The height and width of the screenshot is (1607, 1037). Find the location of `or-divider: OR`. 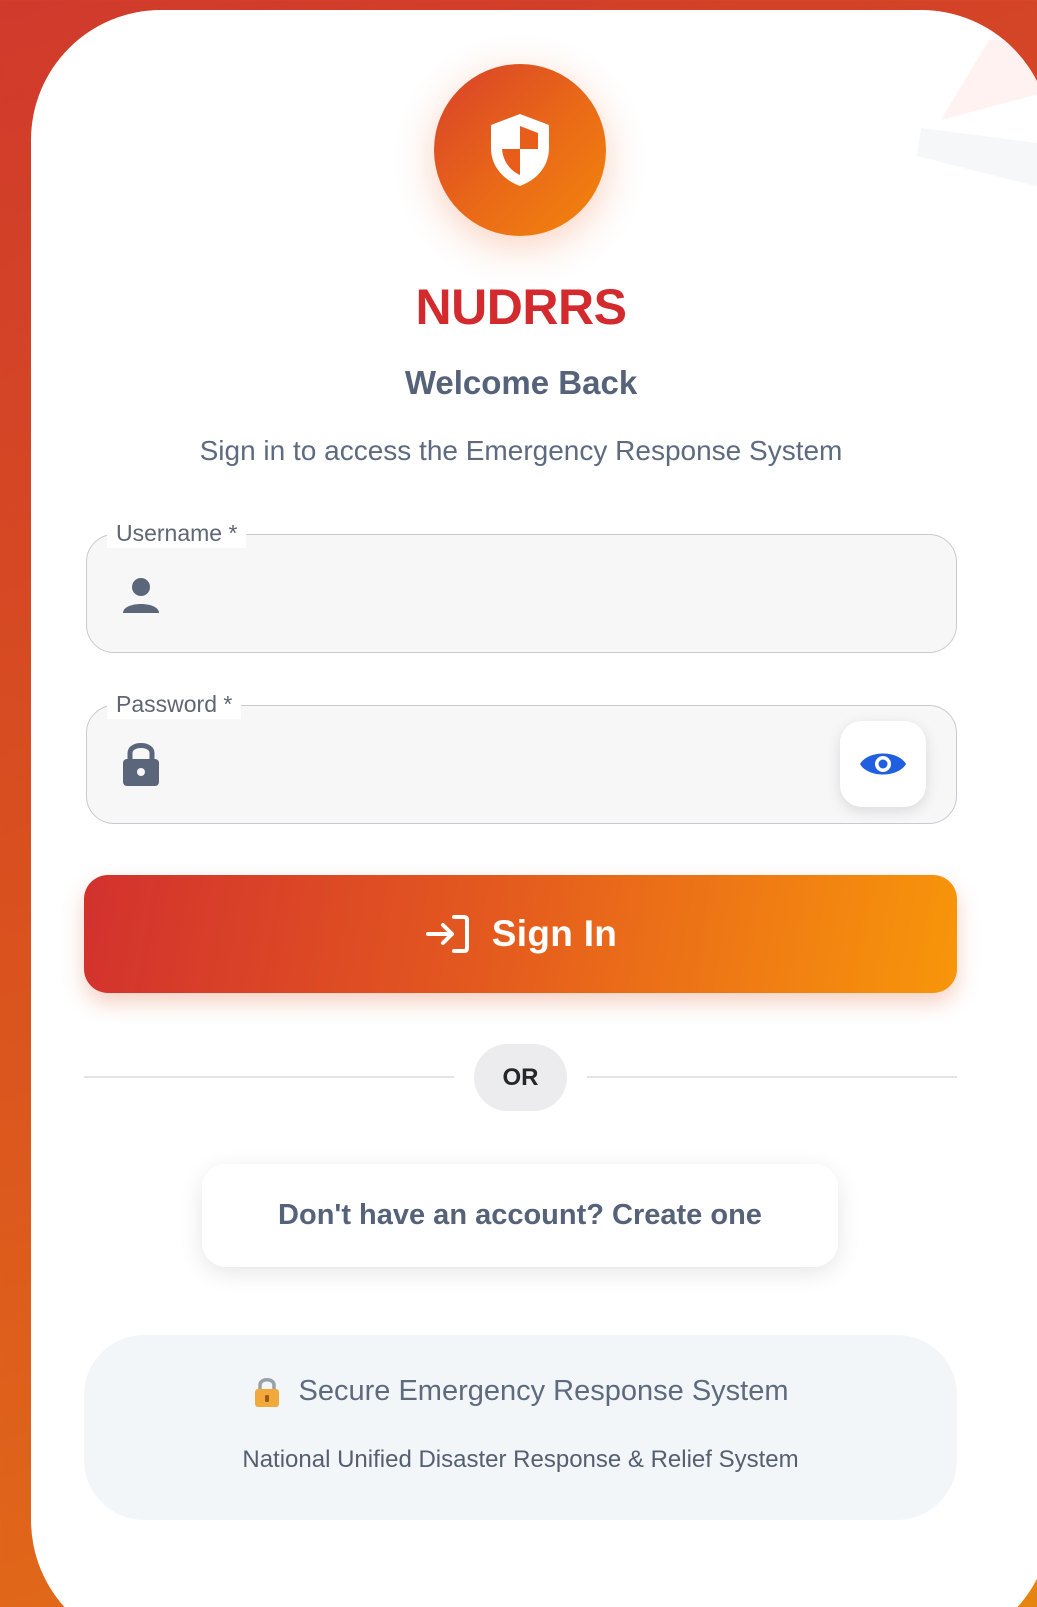

or-divider: OR is located at coordinates (520, 1077).